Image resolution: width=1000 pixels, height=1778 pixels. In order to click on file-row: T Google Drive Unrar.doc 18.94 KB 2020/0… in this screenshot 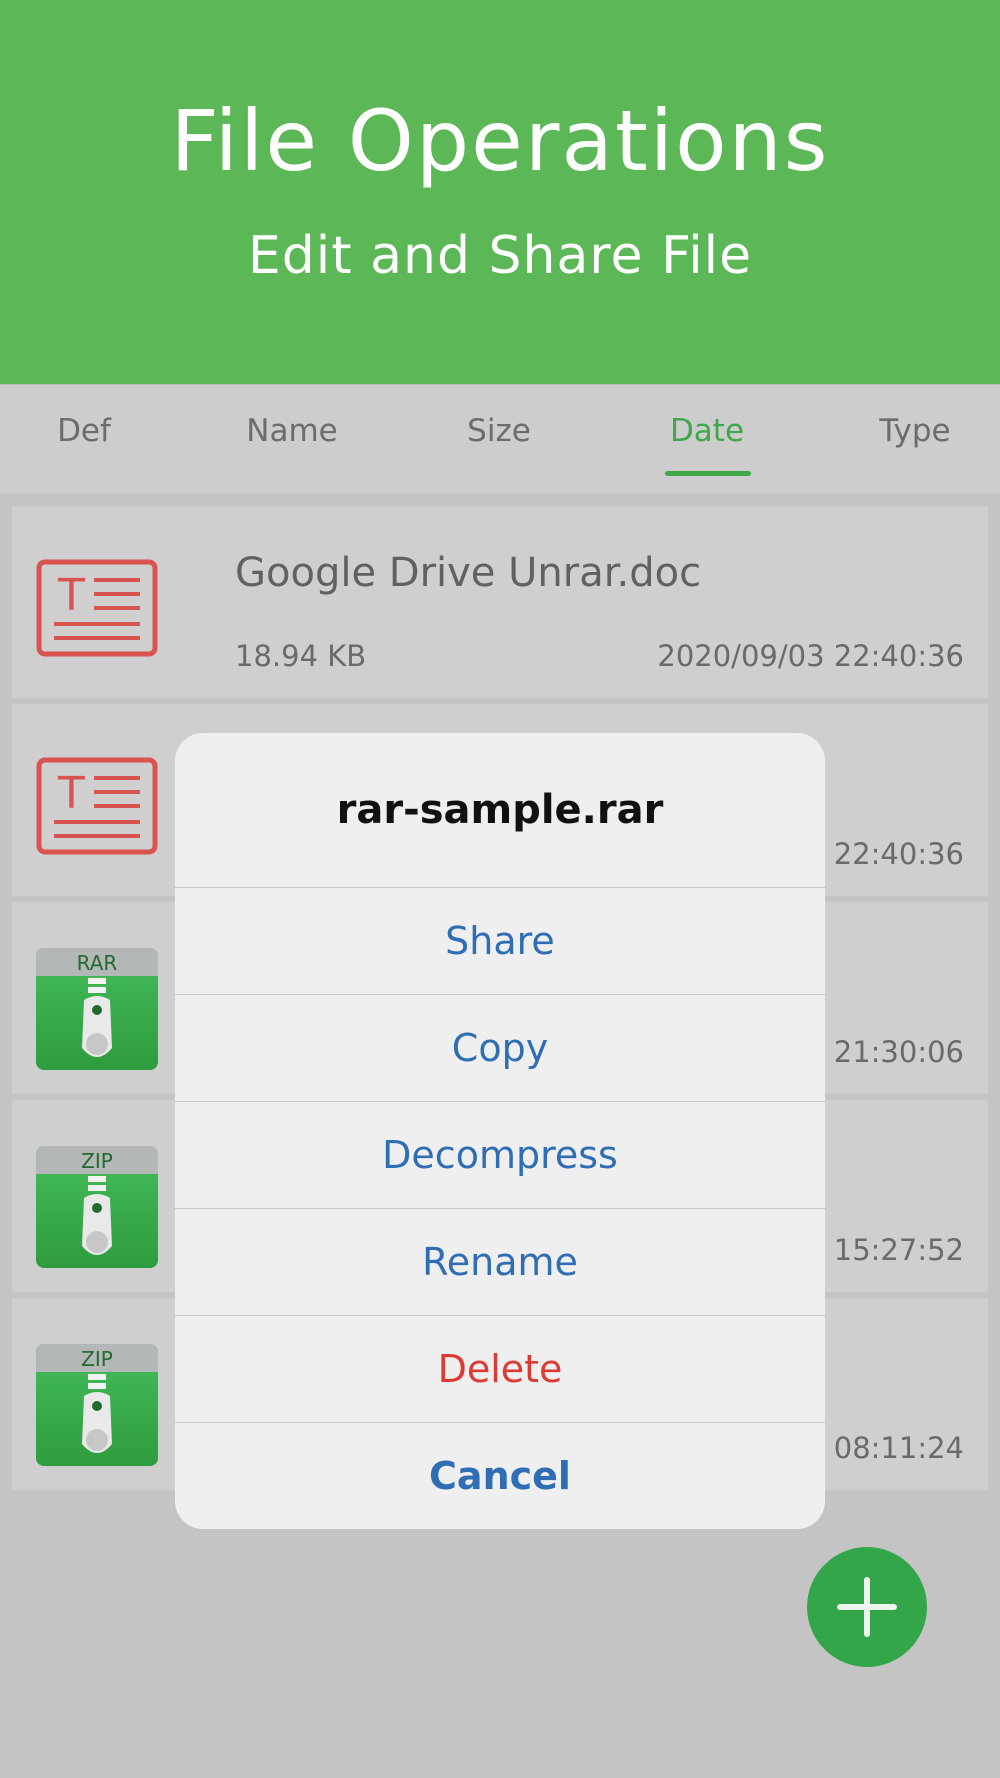, I will do `click(500, 602)`.